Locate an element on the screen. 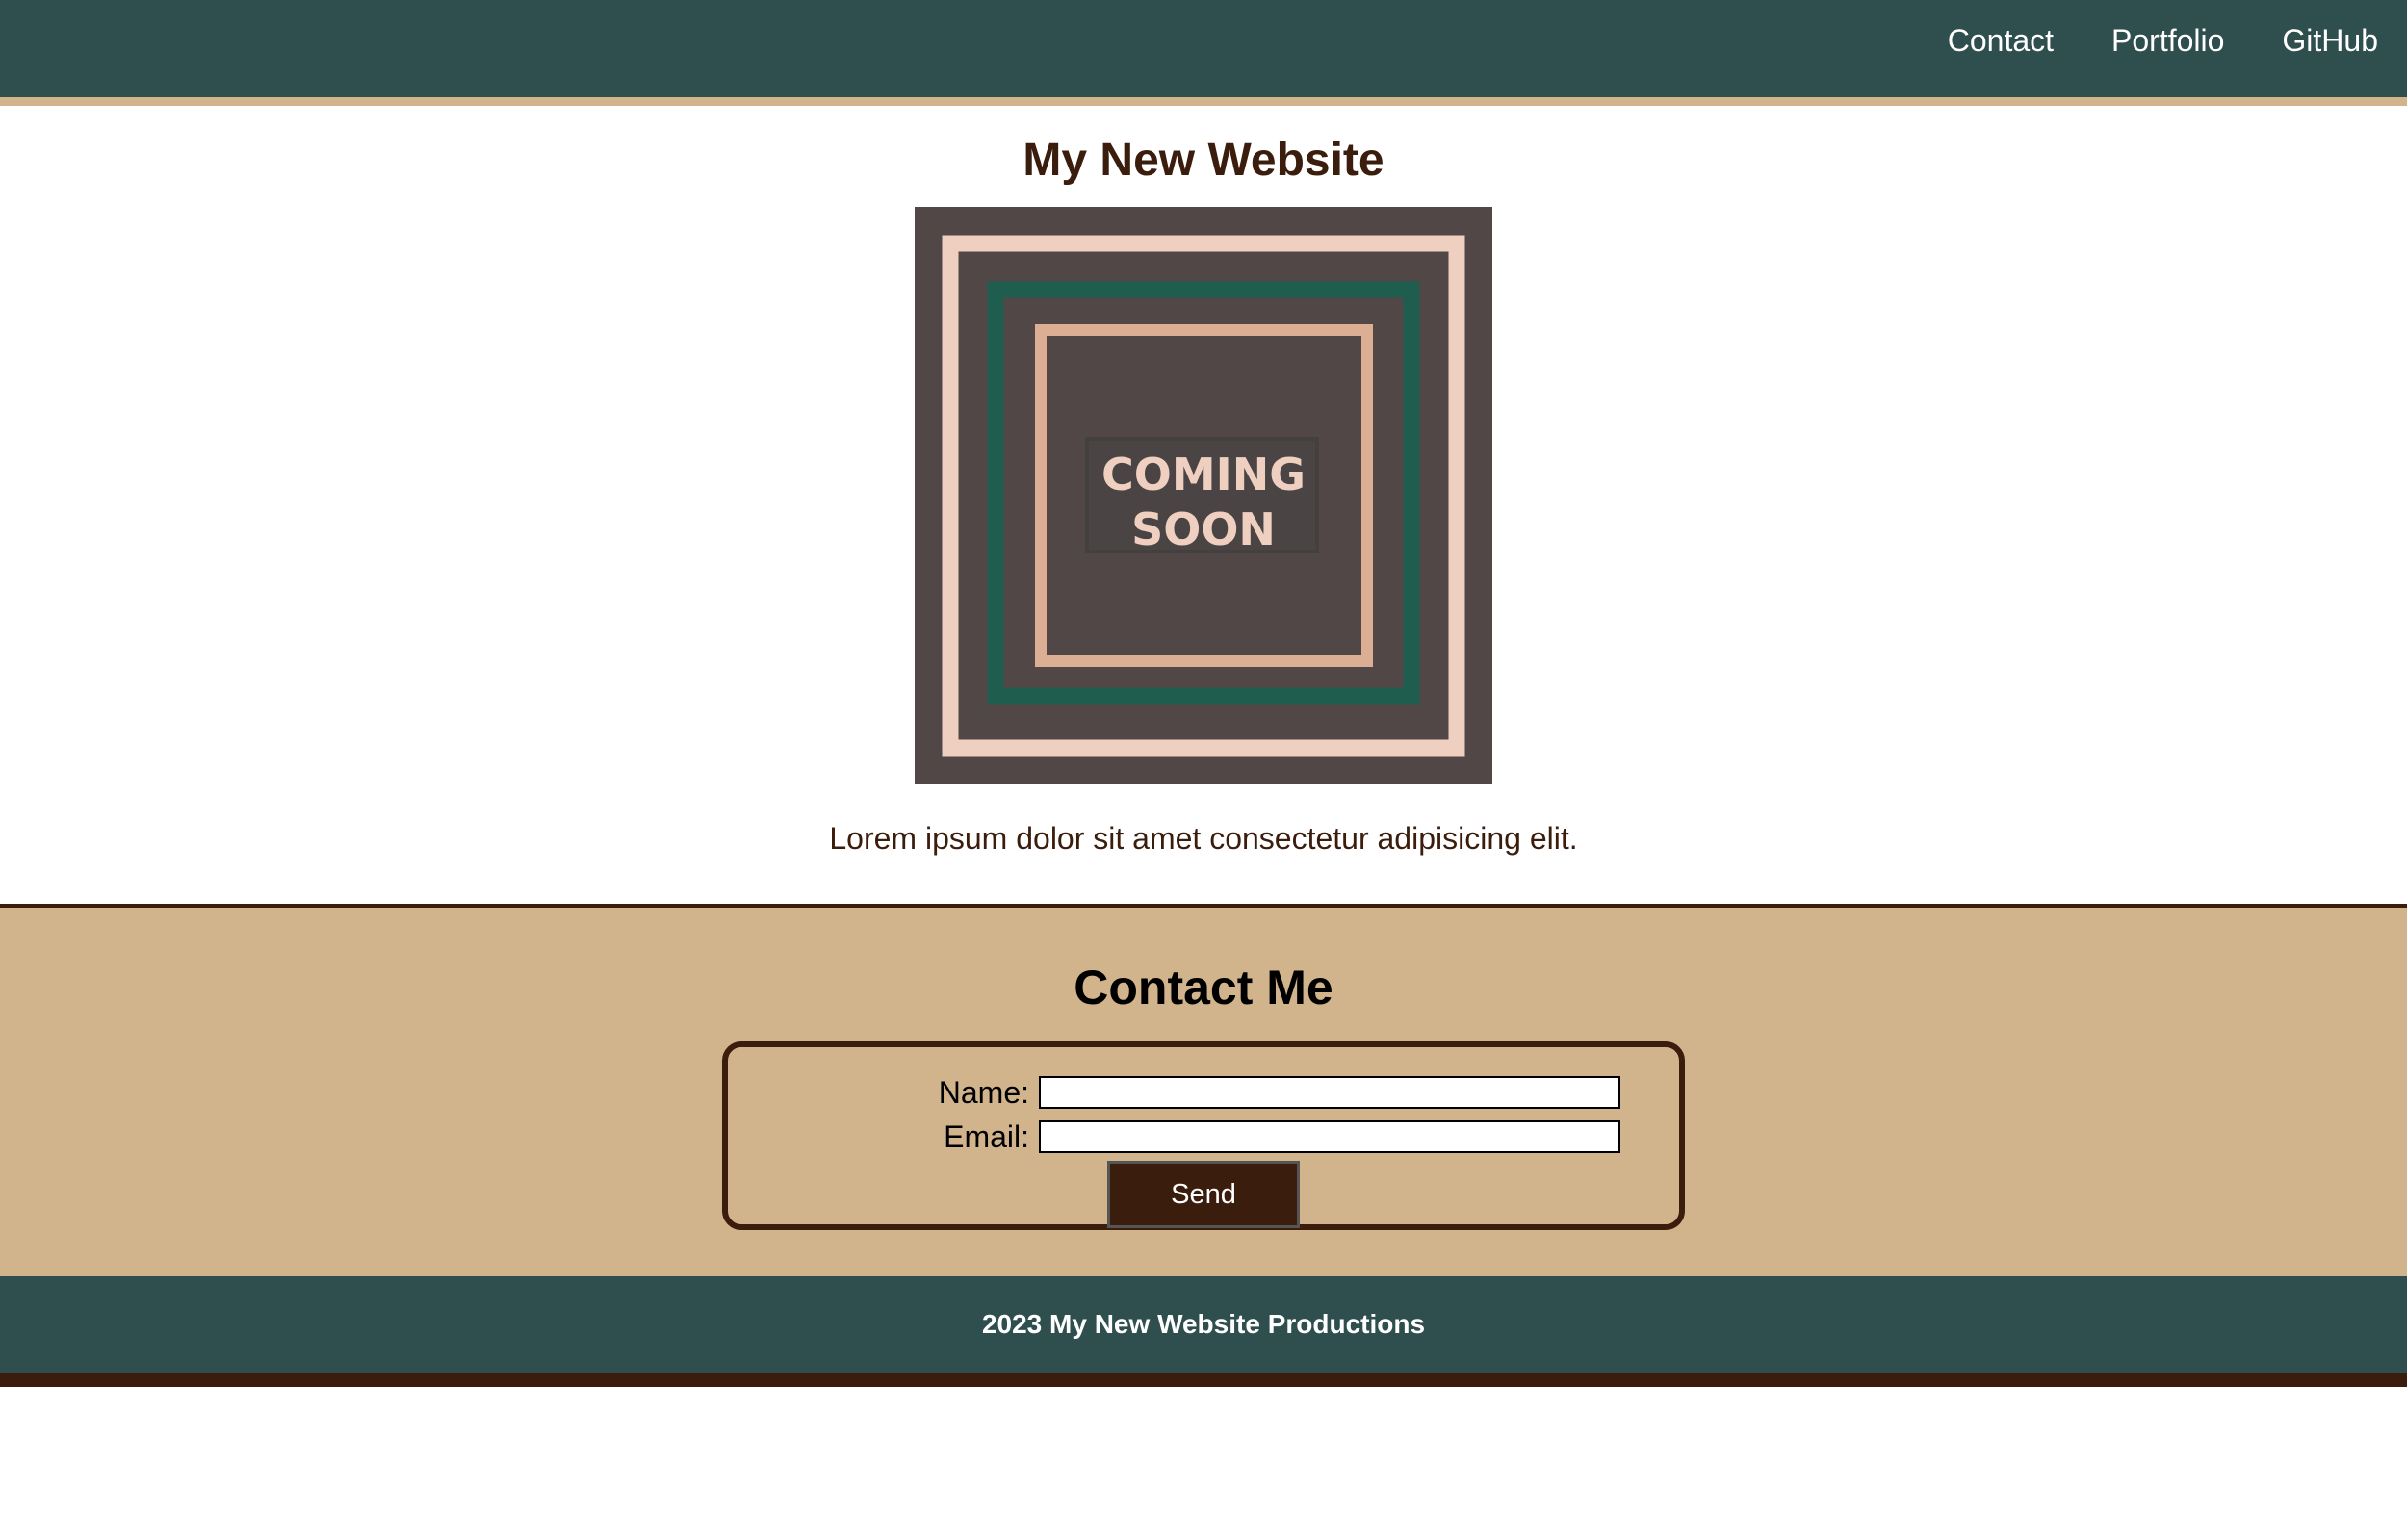 This screenshot has height=1540, width=2407. name-label: Name: is located at coordinates (983, 1092).